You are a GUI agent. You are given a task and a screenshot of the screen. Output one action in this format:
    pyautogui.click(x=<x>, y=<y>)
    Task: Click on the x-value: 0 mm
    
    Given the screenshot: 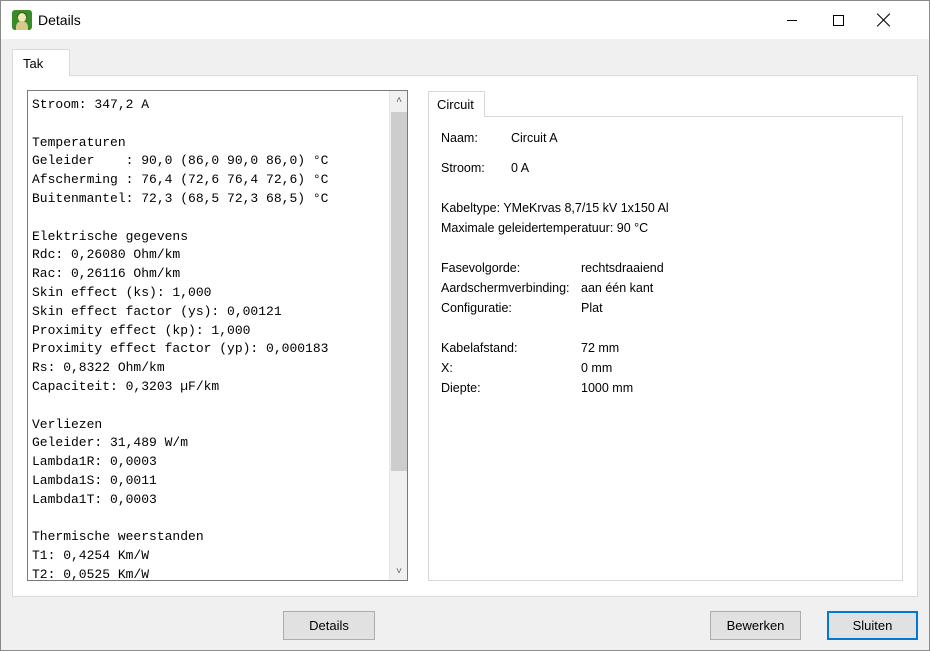 What is the action you would take?
    pyautogui.click(x=597, y=368)
    